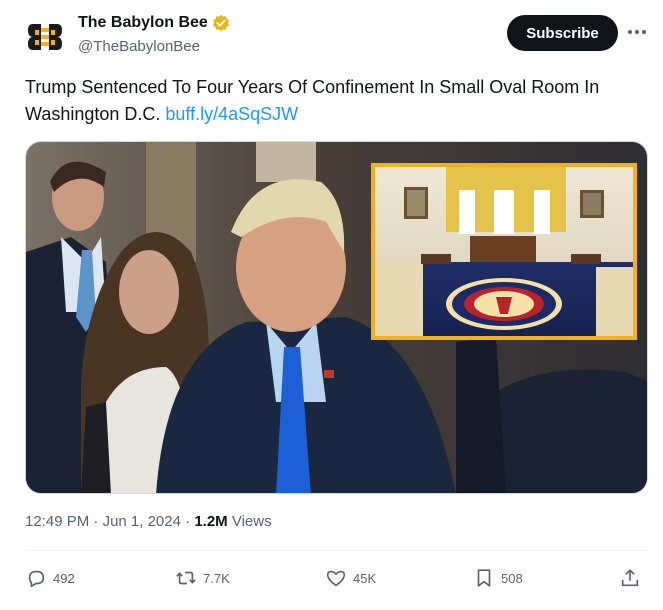  What do you see at coordinates (249, 521) in the screenshot?
I see `views-label: Views` at bounding box center [249, 521].